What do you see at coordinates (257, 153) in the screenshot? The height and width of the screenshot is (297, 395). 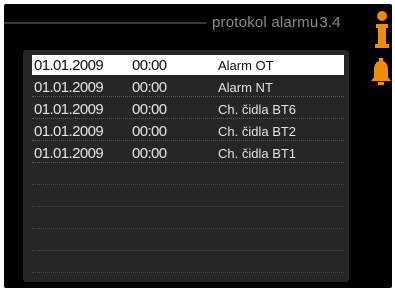 I see `alarm-description: Ch. čidla BT1` at bounding box center [257, 153].